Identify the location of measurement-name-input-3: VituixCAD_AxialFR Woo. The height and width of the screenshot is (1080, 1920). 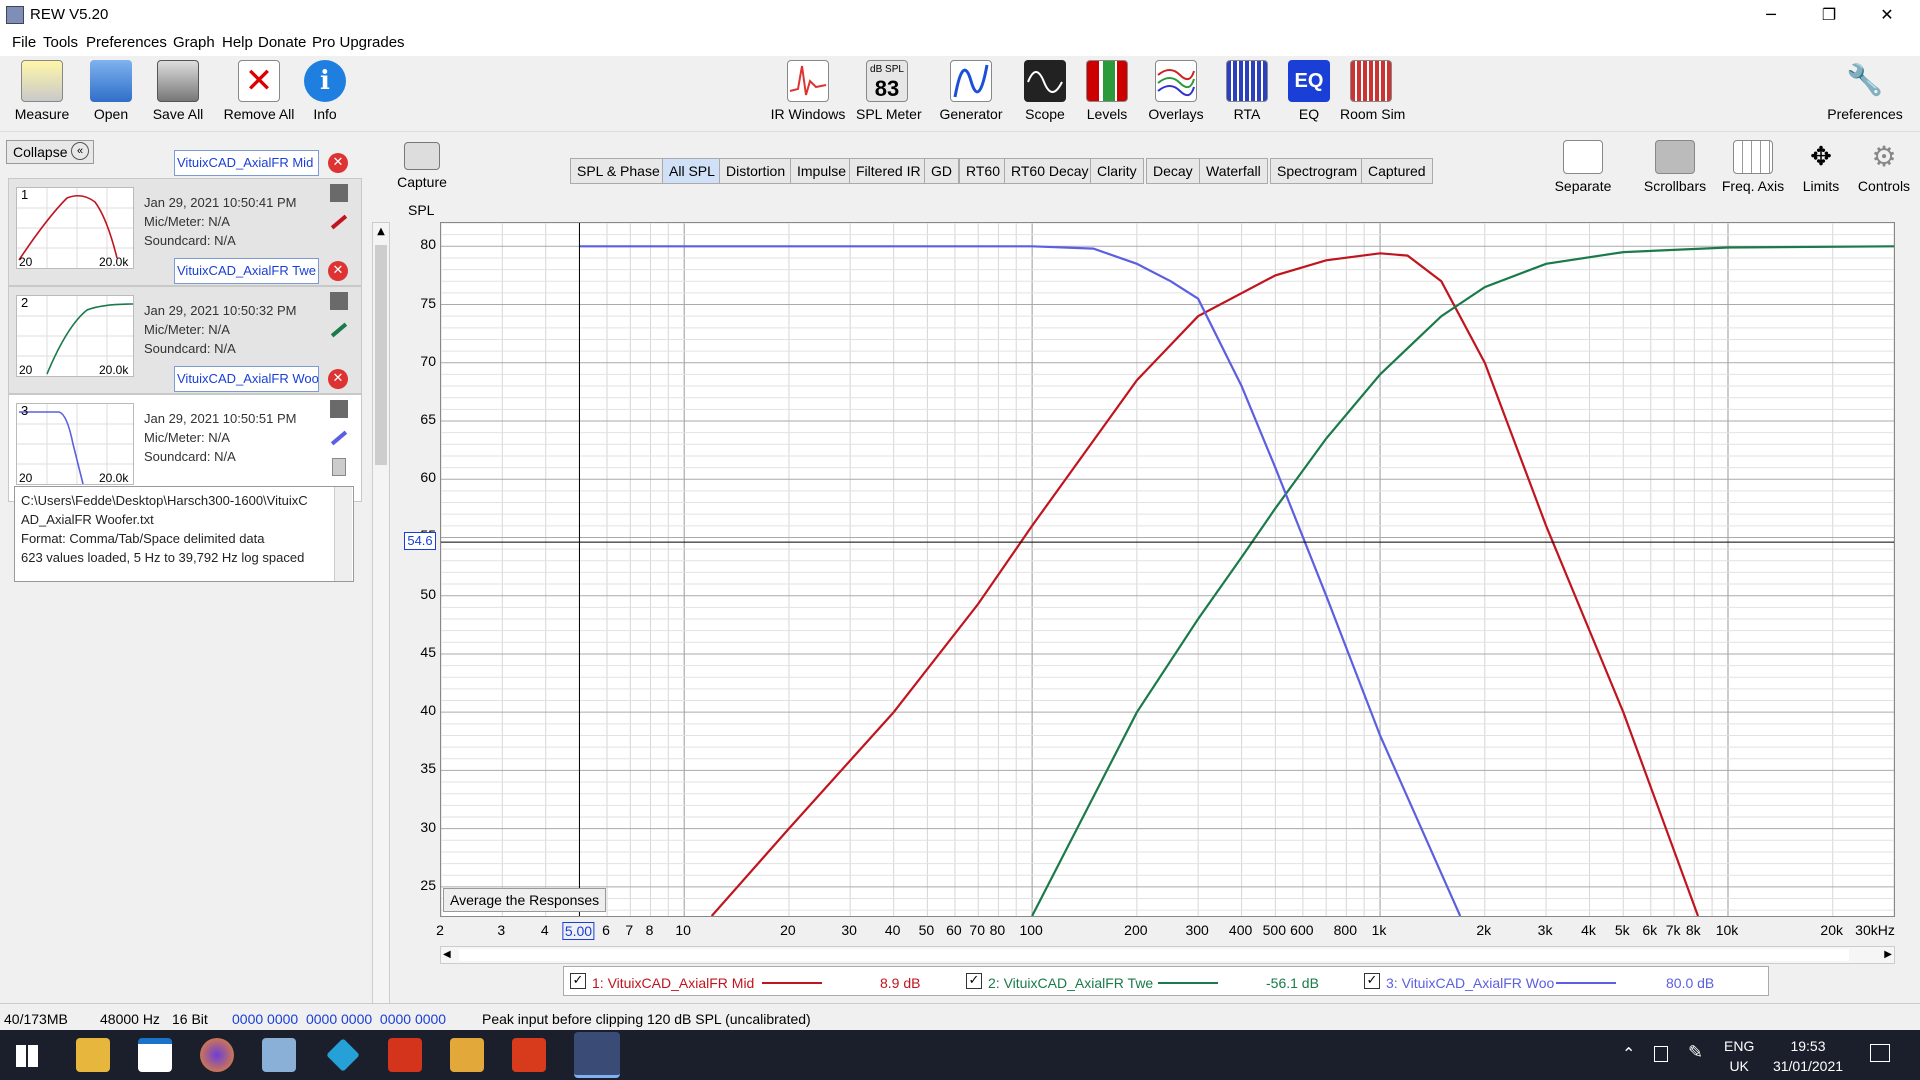
(246, 379).